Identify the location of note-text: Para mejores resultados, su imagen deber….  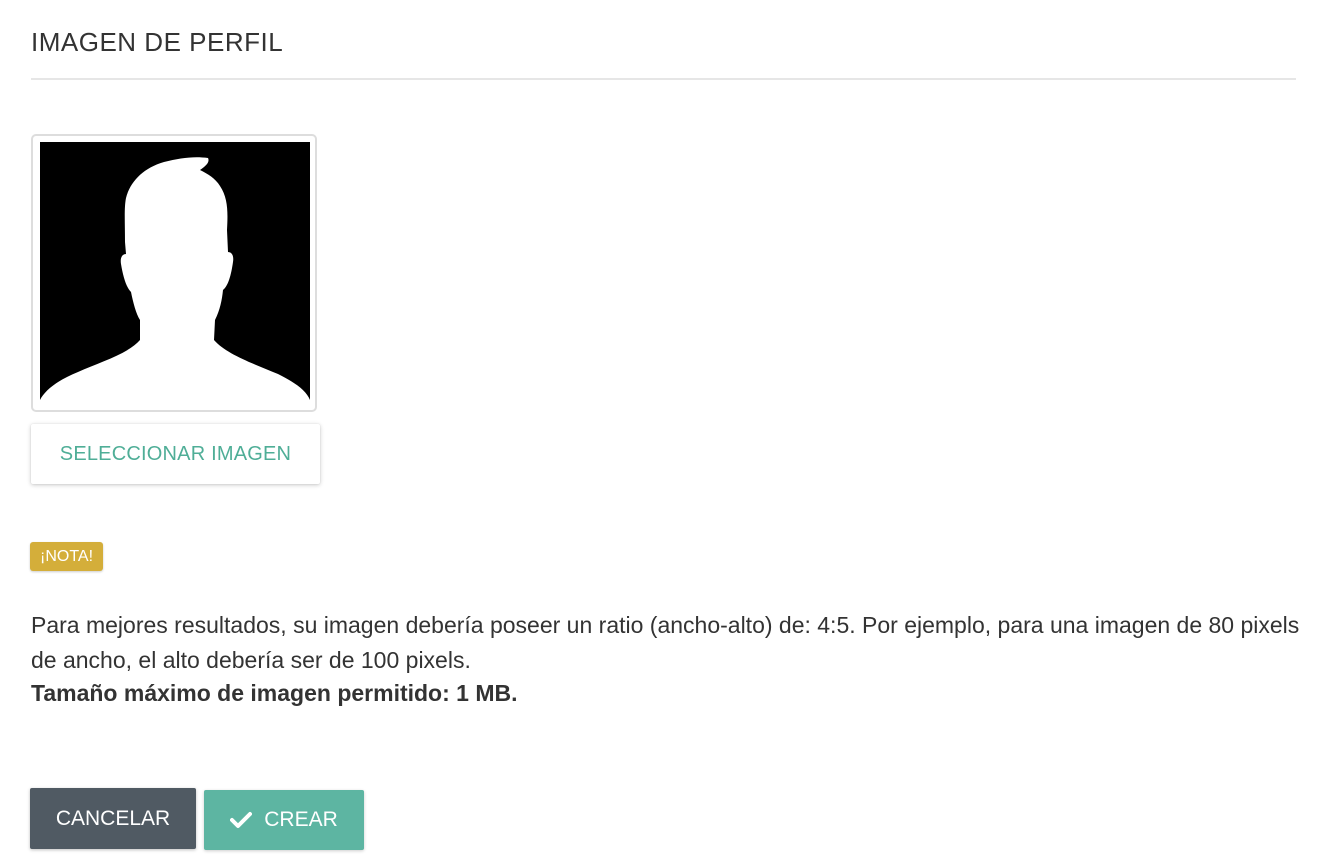
(665, 642).